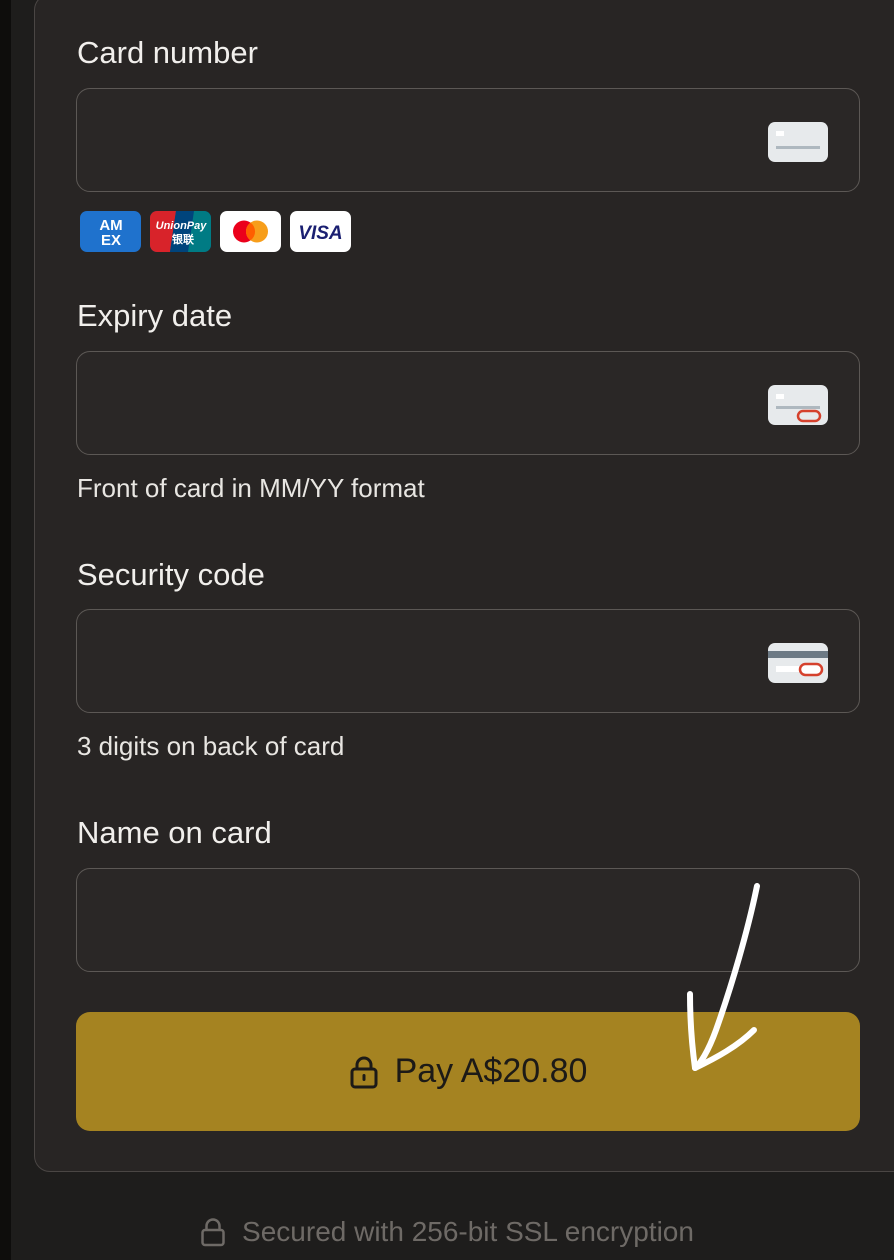 Image resolution: width=894 pixels, height=1260 pixels. Describe the element at coordinates (468, 1231) in the screenshot. I see `ssl-security-text: Secured with 256-bit SSL encryption` at that location.